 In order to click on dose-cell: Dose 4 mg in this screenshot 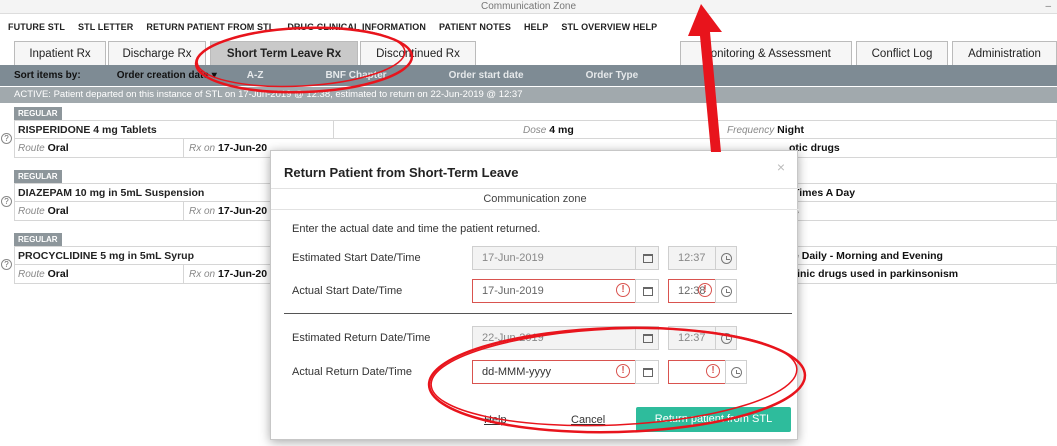, I will do `click(548, 130)`.